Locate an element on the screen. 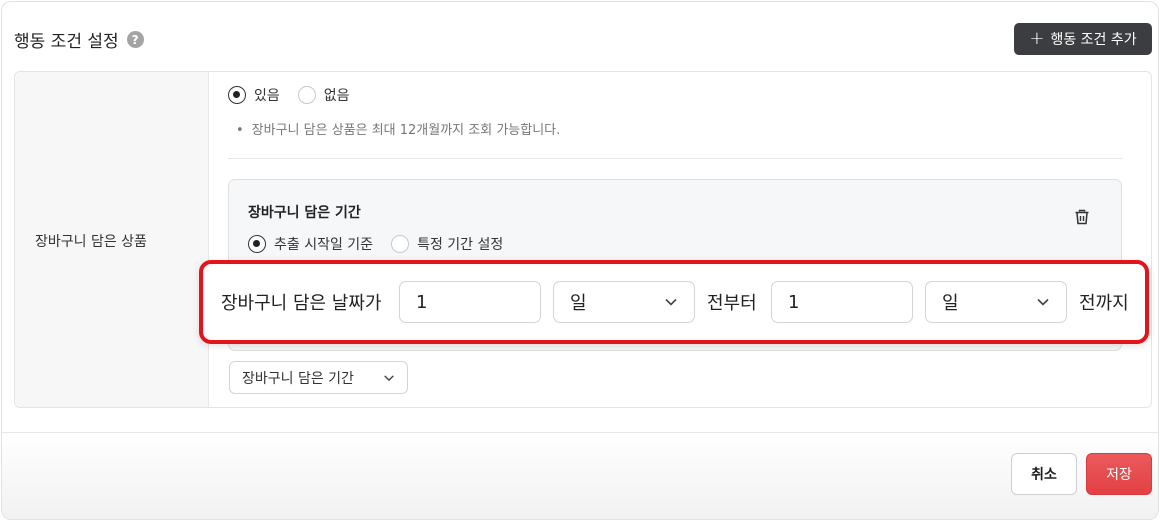 The width and height of the screenshot is (1160, 521). row-label: 장바구니 담은 상품 is located at coordinates (91, 242).